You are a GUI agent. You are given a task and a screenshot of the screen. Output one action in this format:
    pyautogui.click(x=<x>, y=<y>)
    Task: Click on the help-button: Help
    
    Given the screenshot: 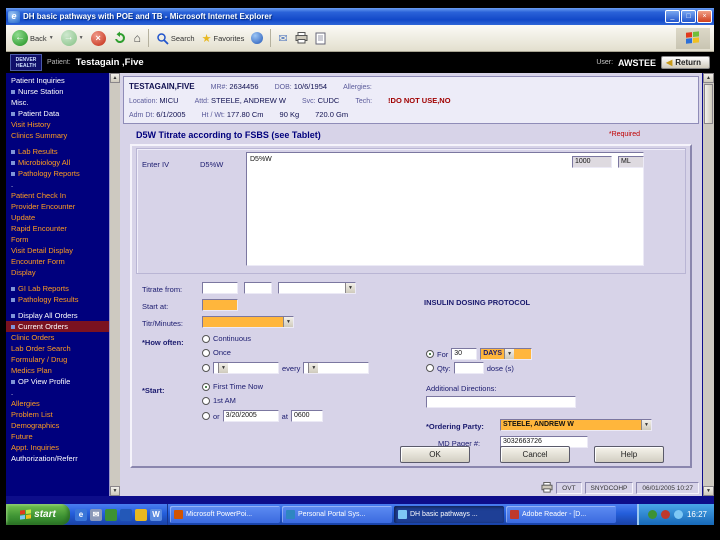 What is the action you would take?
    pyautogui.click(x=629, y=454)
    